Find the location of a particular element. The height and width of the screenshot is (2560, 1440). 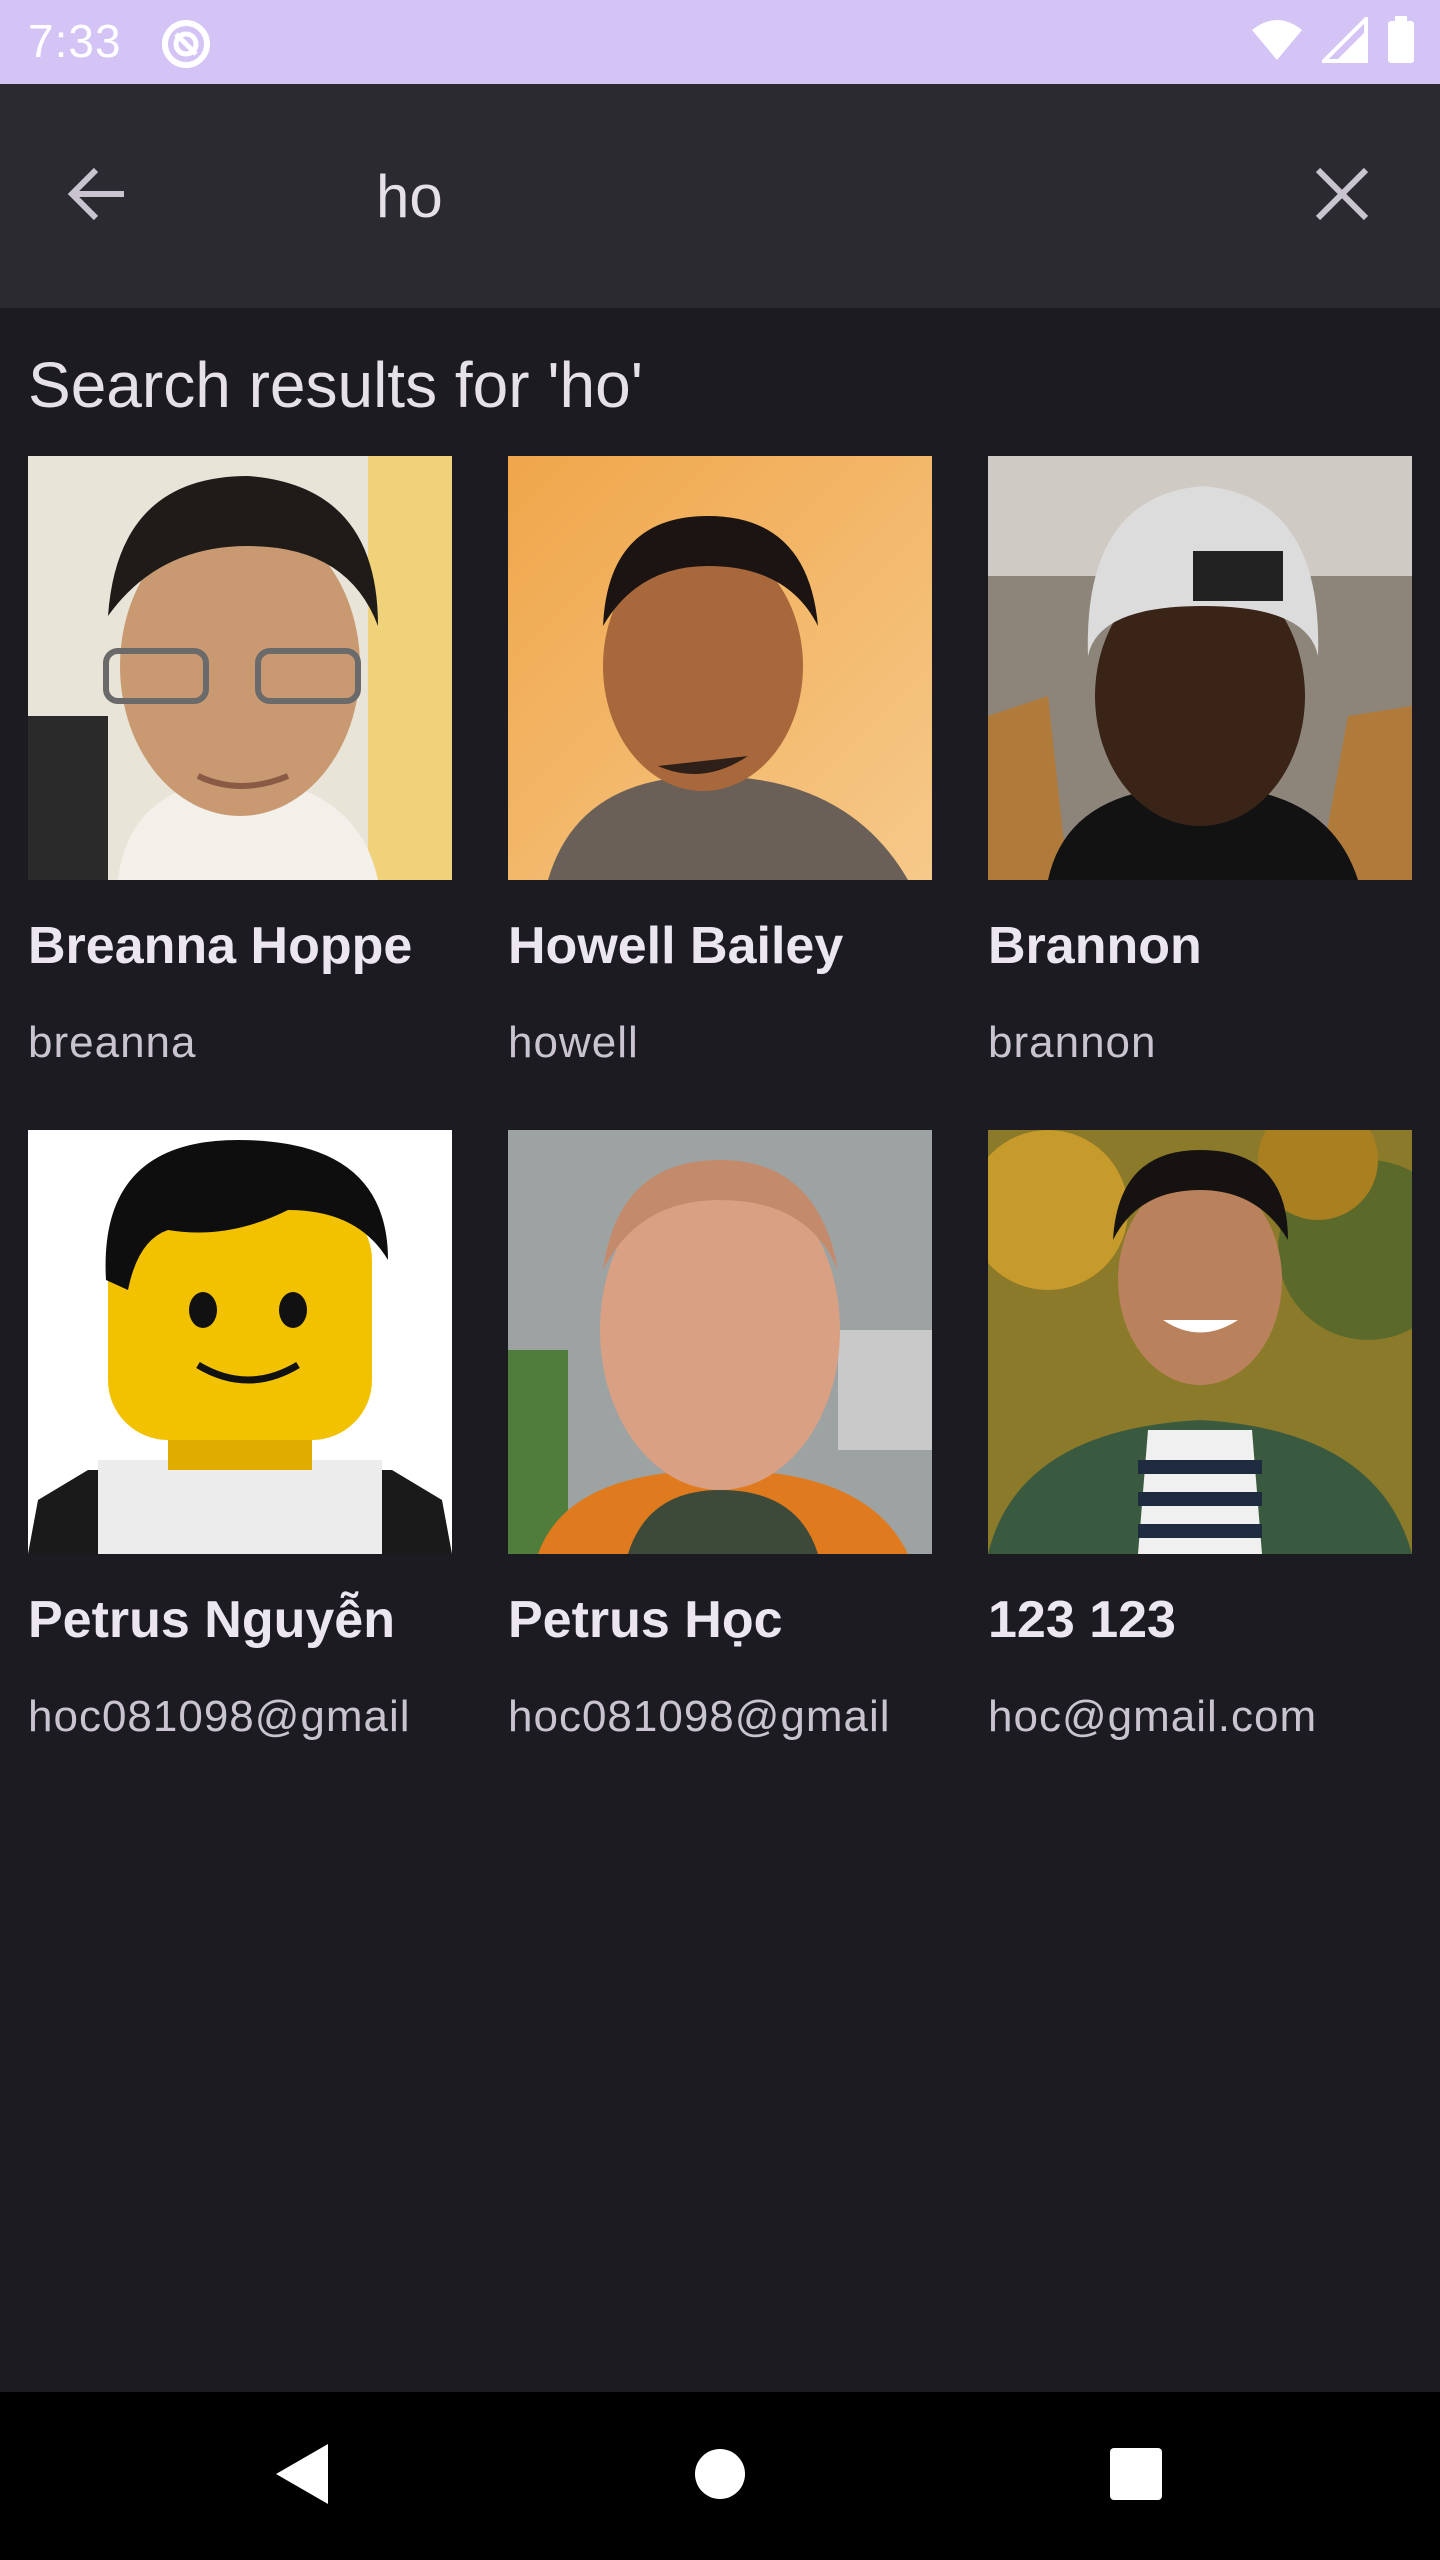

system-nav-bar is located at coordinates (720, 2476).